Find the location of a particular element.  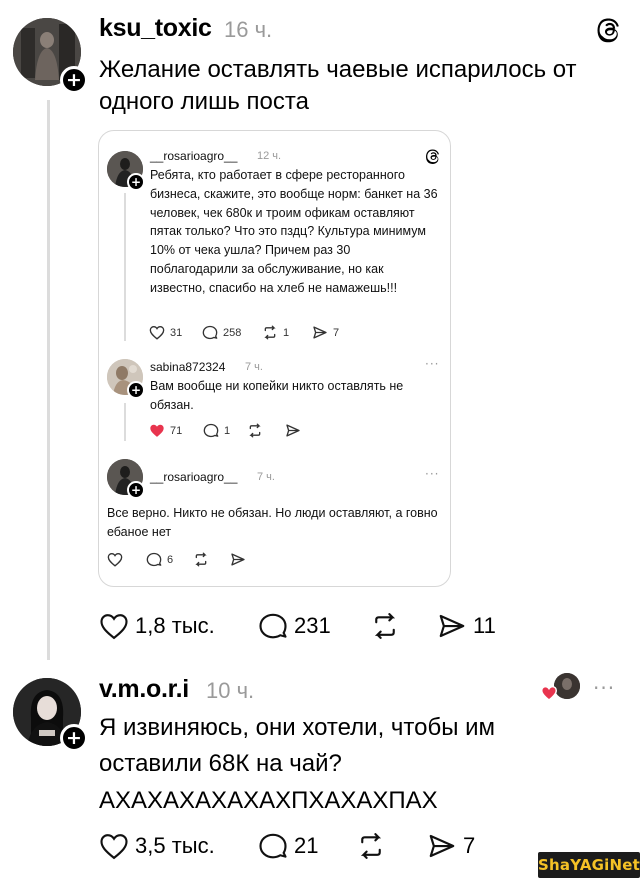

comment-count: 21 is located at coordinates (306, 845).